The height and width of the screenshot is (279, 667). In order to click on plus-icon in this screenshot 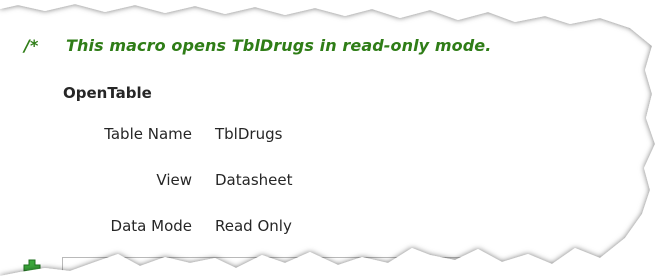, I will do `click(32, 268)`.